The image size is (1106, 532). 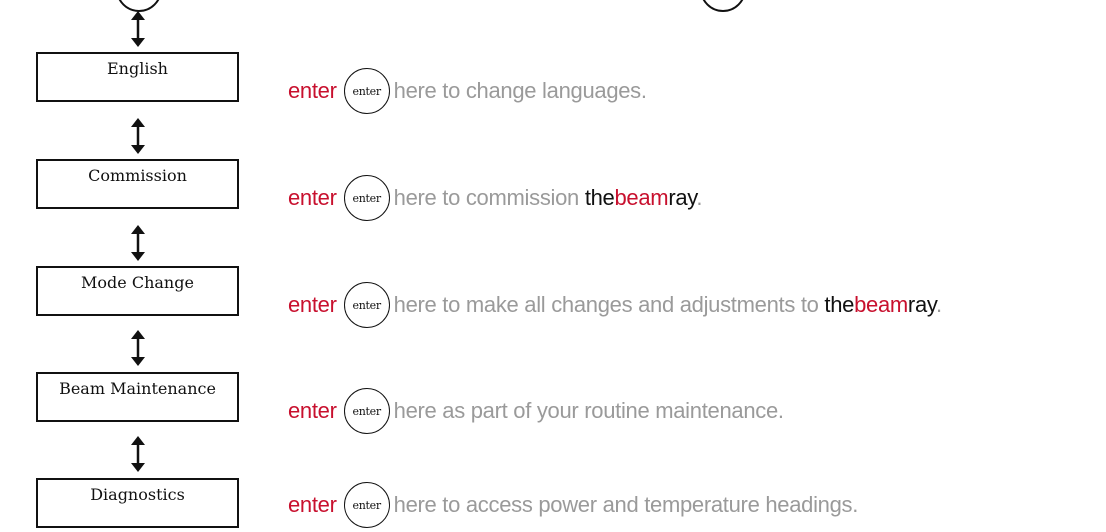 What do you see at coordinates (137, 77) in the screenshot?
I see `menu-item-english: English` at bounding box center [137, 77].